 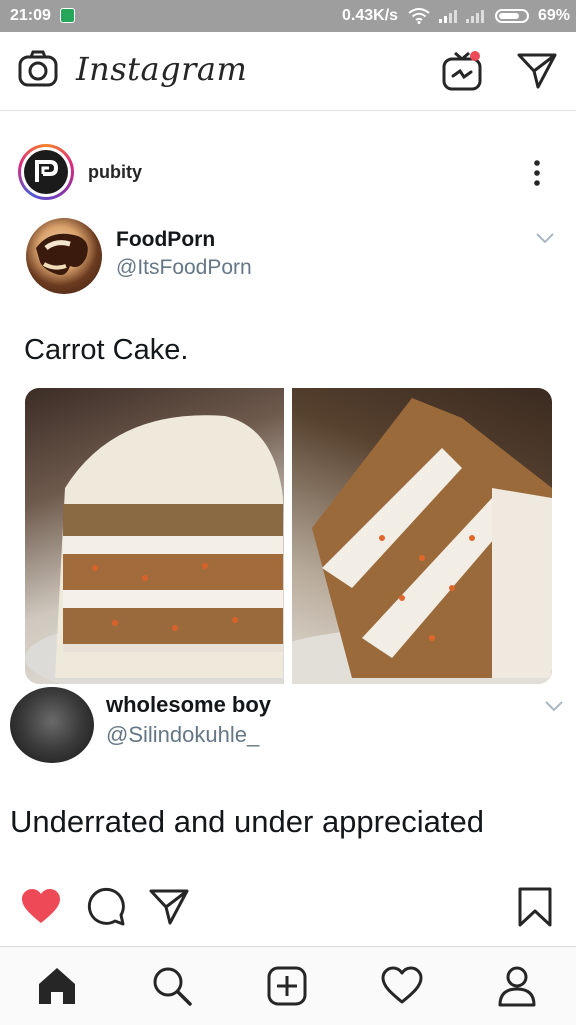 I want to click on camera-icon, so click(x=38, y=70).